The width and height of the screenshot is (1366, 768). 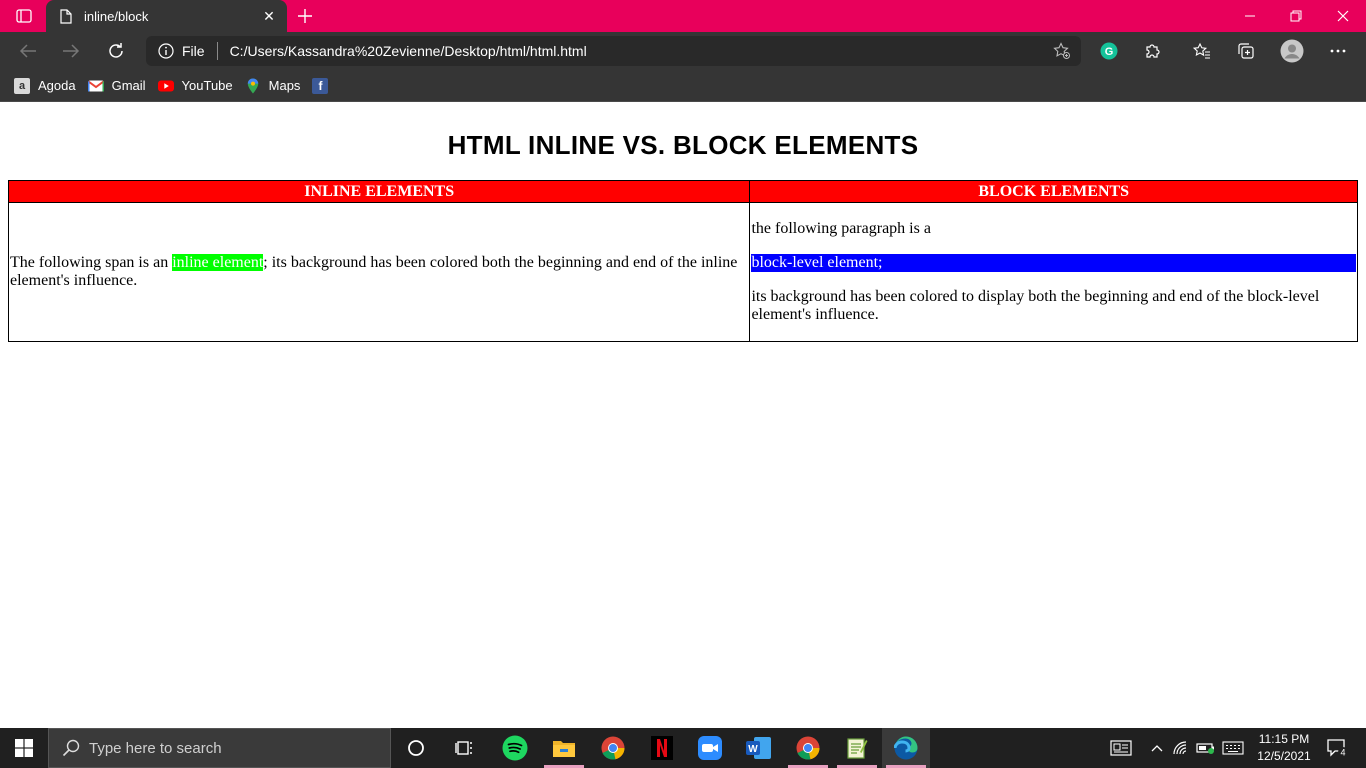 I want to click on bookmarks-bar: a Agoda Gmail YouTube Maps f, so click(x=683, y=86).